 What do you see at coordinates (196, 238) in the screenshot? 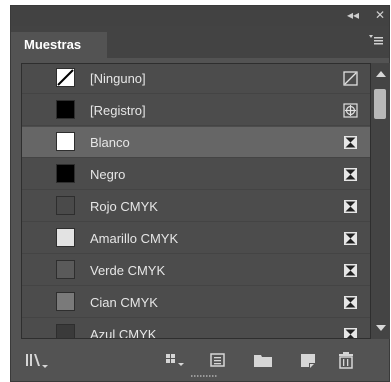
I see `list-item: Amarillo CMYK` at bounding box center [196, 238].